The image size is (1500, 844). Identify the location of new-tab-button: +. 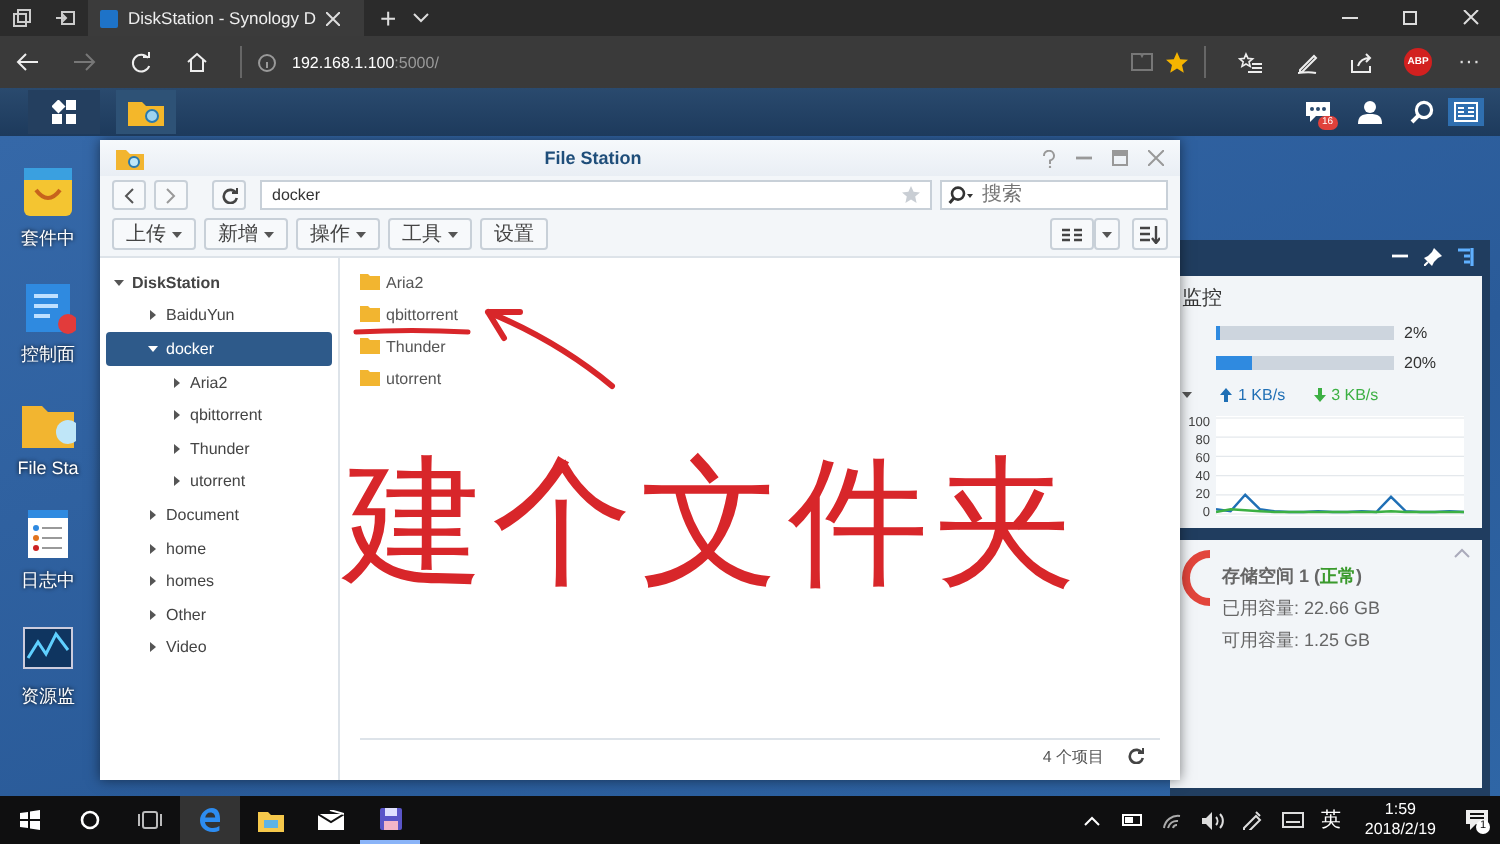
(388, 18).